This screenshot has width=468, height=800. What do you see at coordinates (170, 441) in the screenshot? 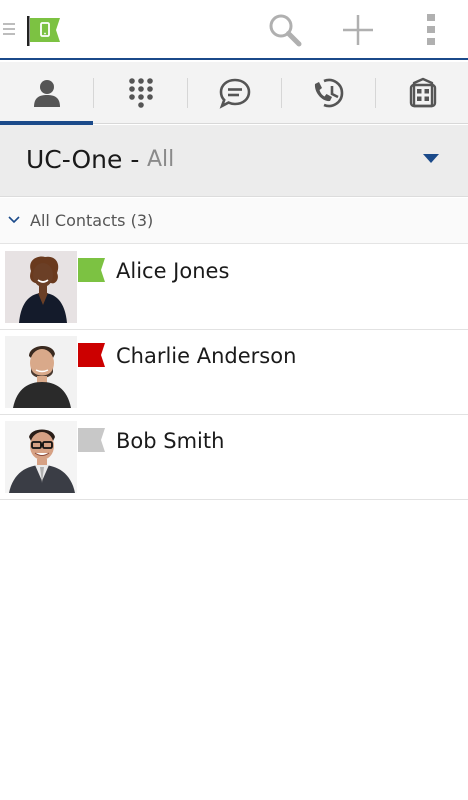
I see `contact-name: Bob Smith` at bounding box center [170, 441].